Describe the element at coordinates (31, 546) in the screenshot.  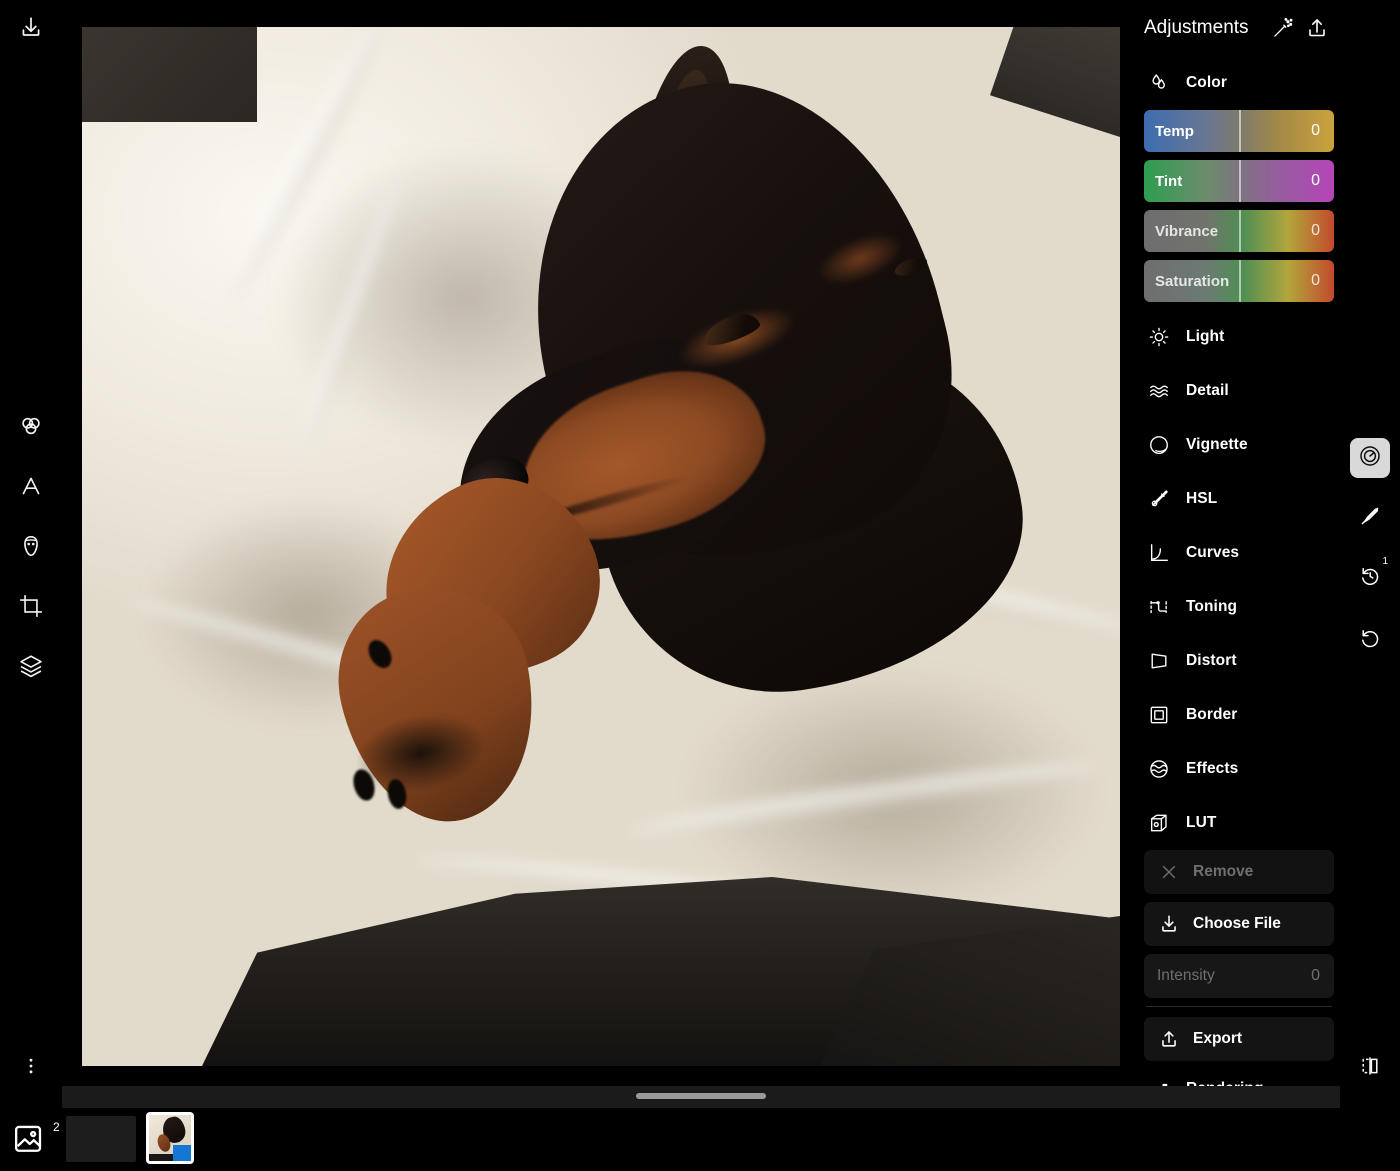
I see `face-retouch-icon` at that location.